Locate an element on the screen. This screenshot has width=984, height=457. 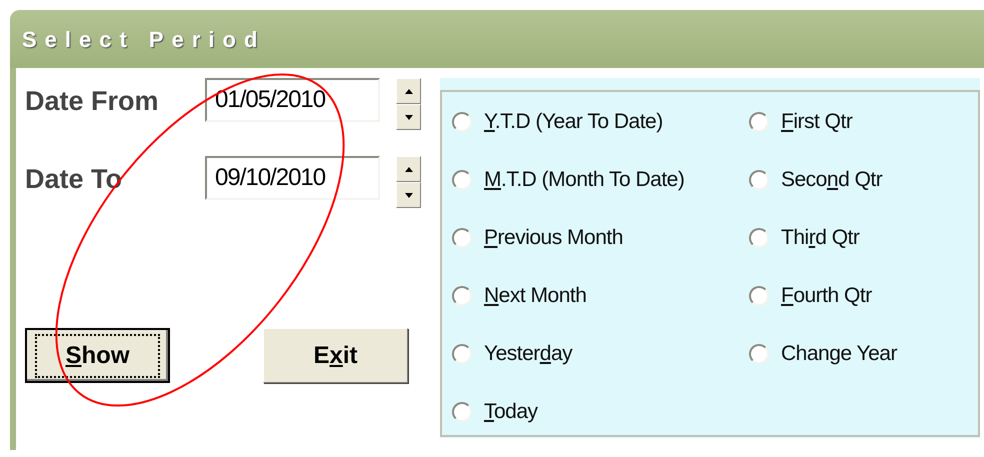
show-button: Show is located at coordinates (97, 355).